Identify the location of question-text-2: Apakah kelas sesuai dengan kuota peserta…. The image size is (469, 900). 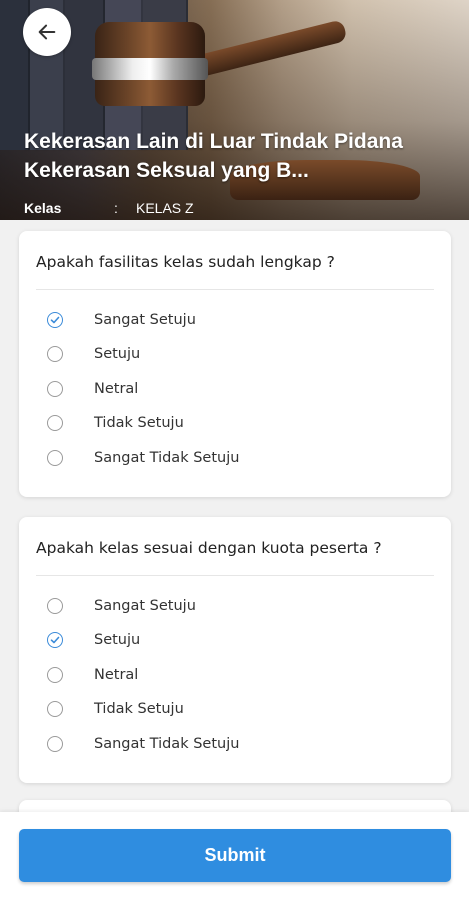
(209, 548).